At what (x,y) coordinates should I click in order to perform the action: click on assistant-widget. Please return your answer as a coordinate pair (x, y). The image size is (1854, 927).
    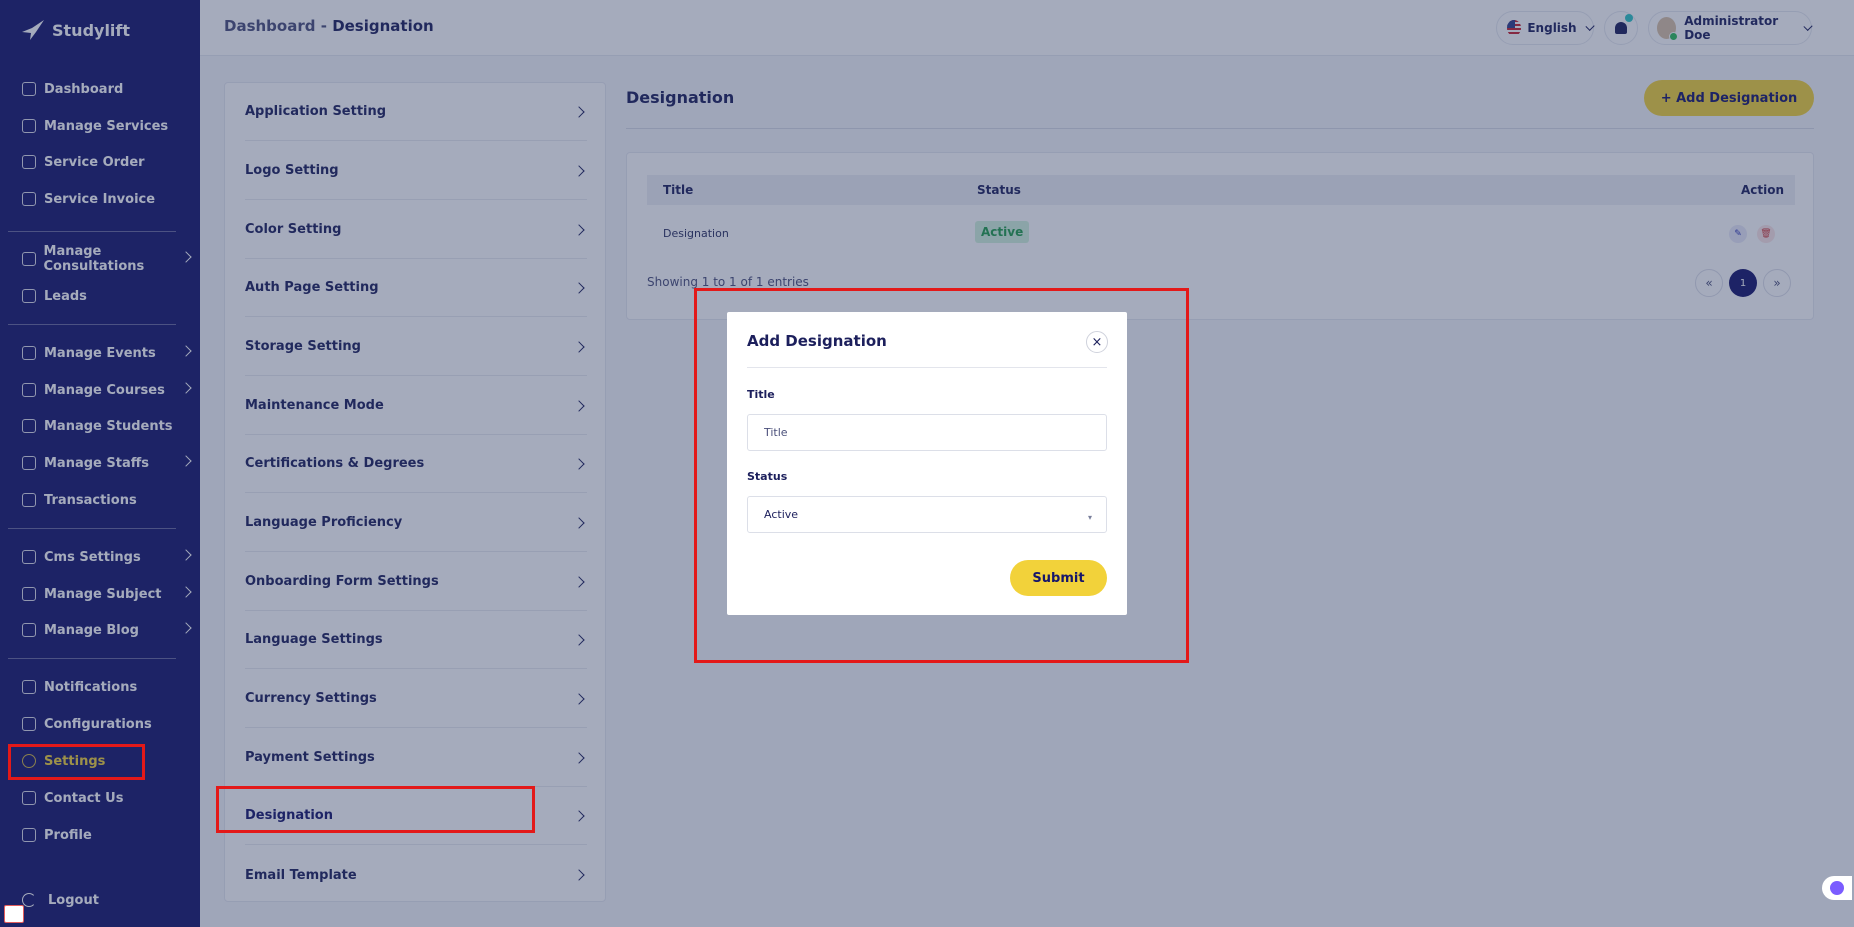
    Looking at the image, I should click on (1837, 888).